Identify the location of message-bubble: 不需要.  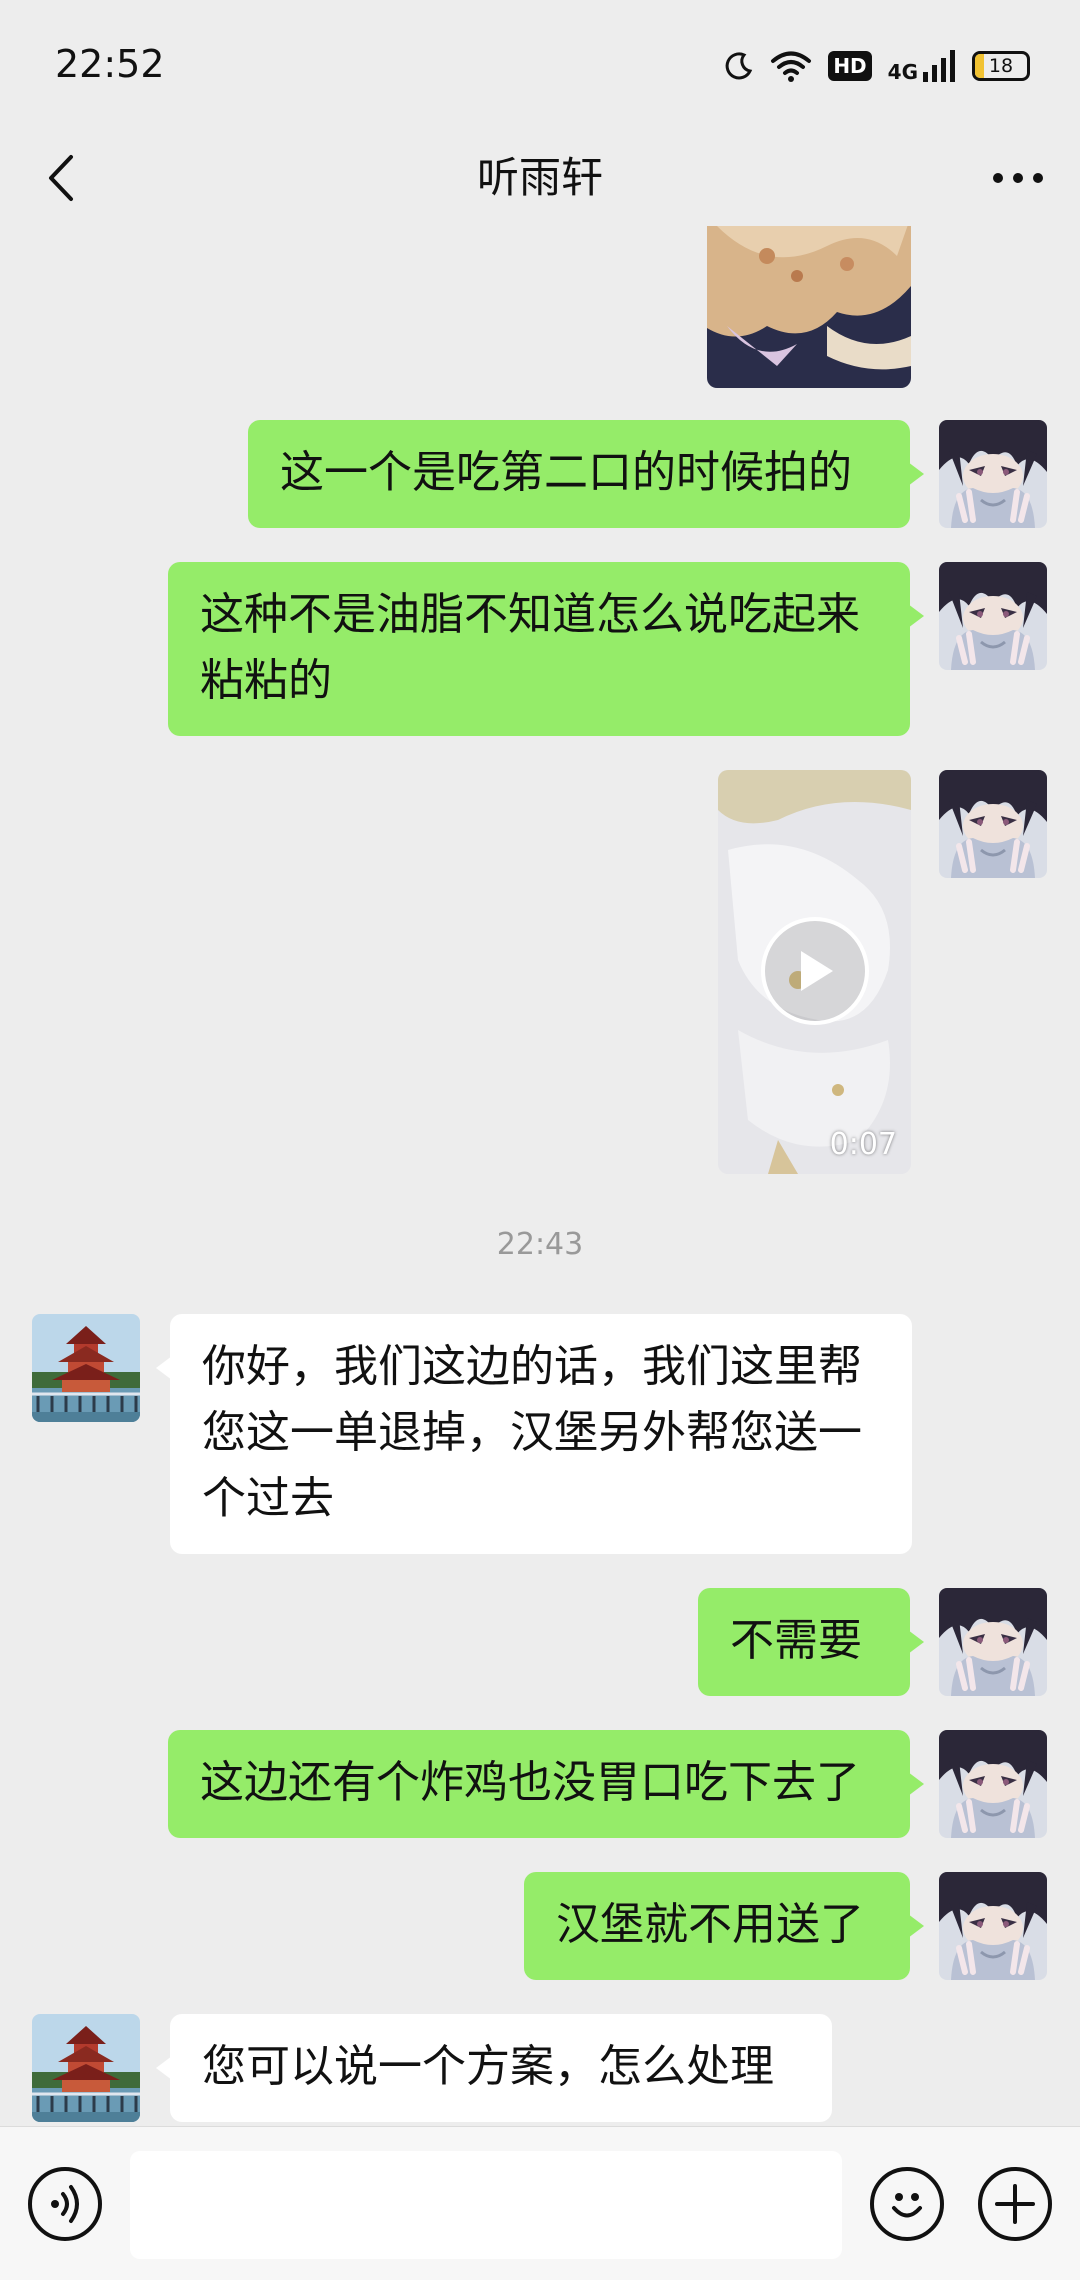
(811, 1642).